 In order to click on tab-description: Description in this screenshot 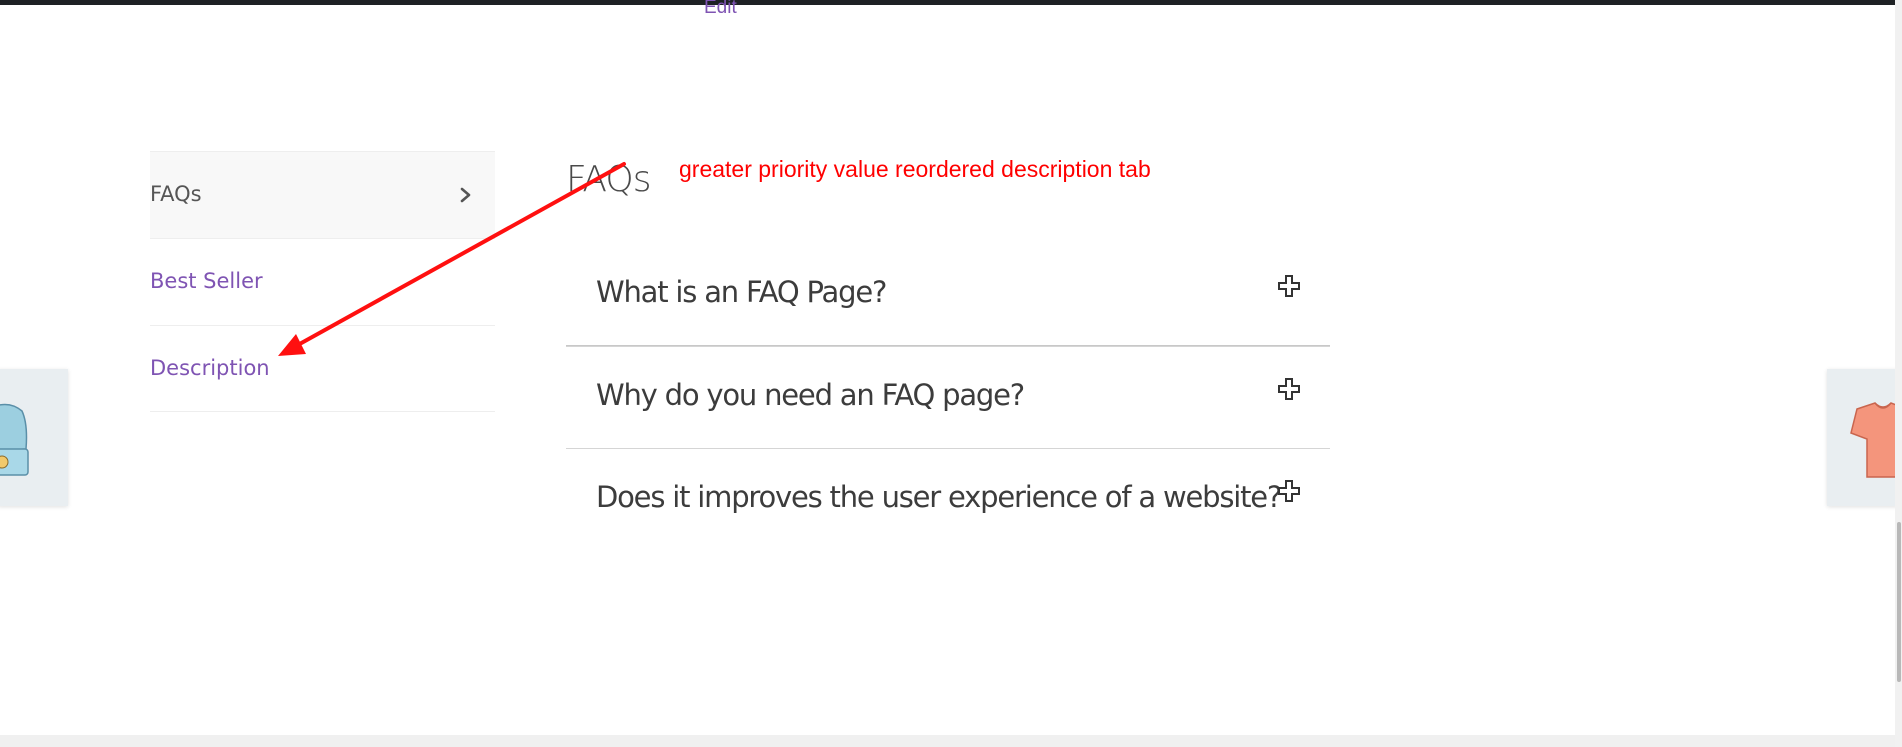, I will do `click(322, 368)`.